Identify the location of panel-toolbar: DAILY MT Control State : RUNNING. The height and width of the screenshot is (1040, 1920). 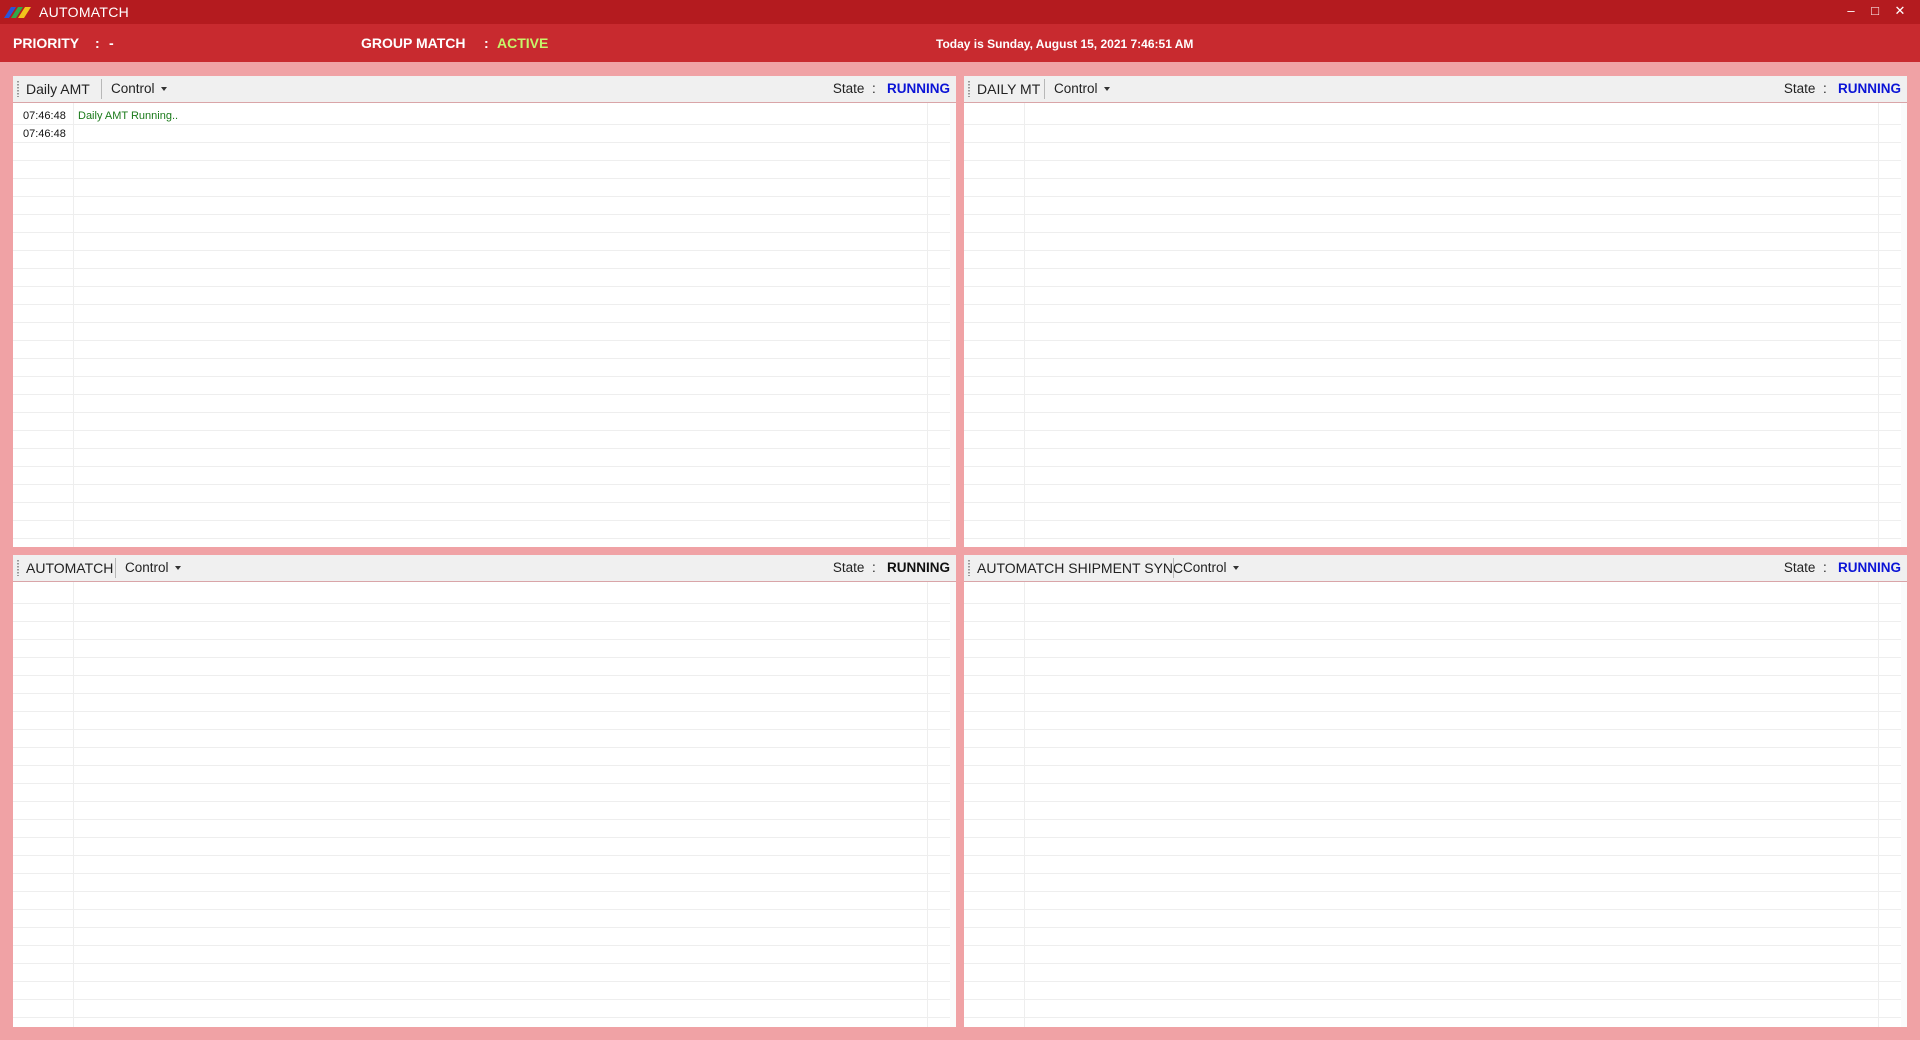
(1435, 89).